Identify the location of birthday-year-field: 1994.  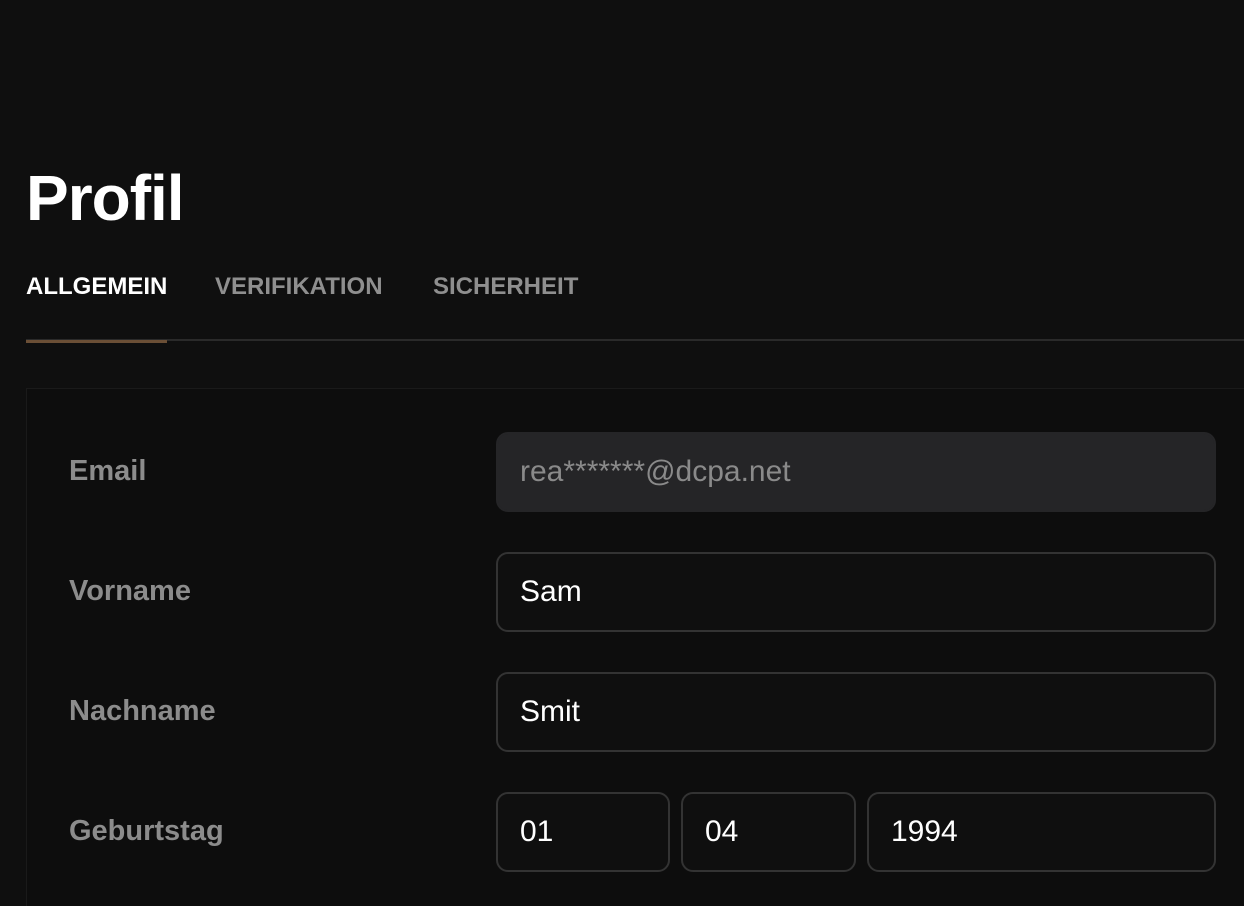
(1041, 832).